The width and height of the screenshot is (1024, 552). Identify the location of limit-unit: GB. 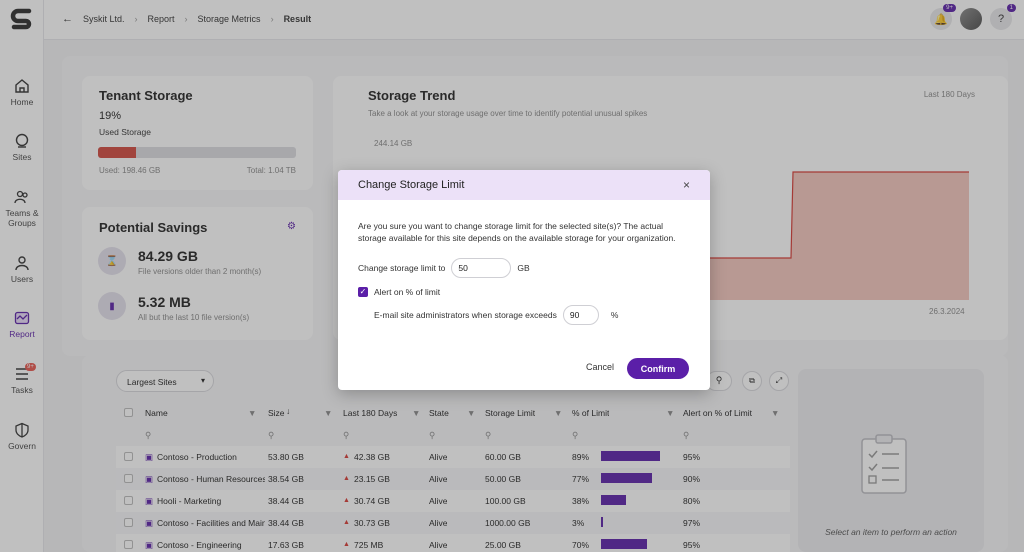
(523, 268).